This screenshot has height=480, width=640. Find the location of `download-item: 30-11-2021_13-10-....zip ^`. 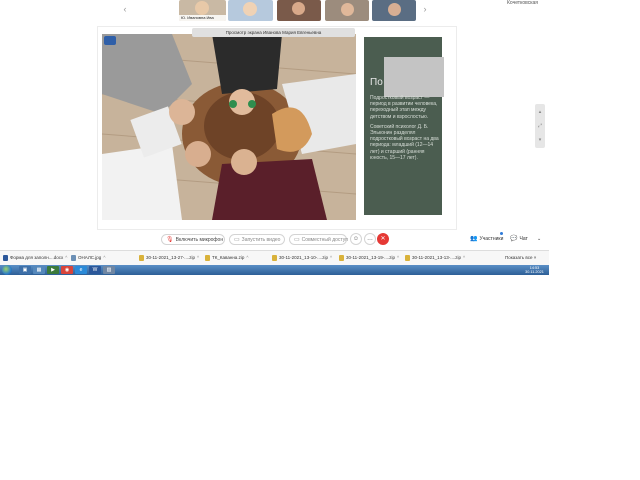

download-item: 30-11-2021_13-10-....zip ^ is located at coordinates (302, 258).